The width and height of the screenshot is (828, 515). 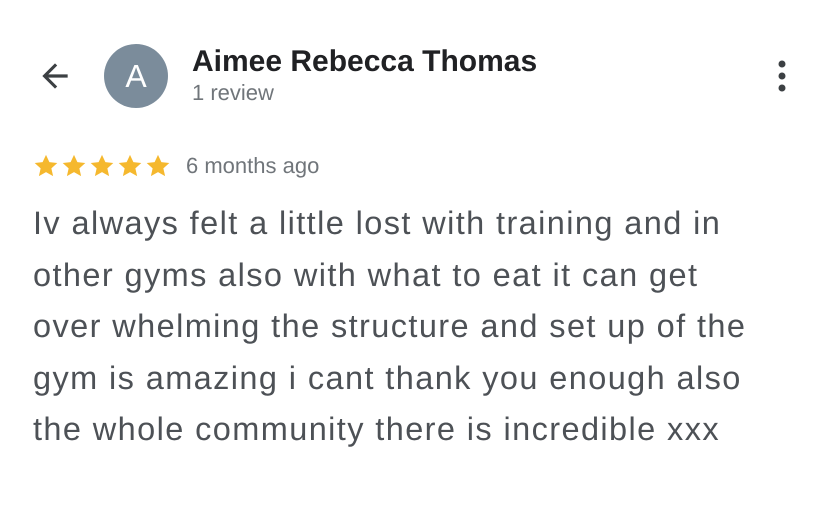 What do you see at coordinates (484, 62) in the screenshot?
I see `reviewer-name: Aimee Rebecca Thomas` at bounding box center [484, 62].